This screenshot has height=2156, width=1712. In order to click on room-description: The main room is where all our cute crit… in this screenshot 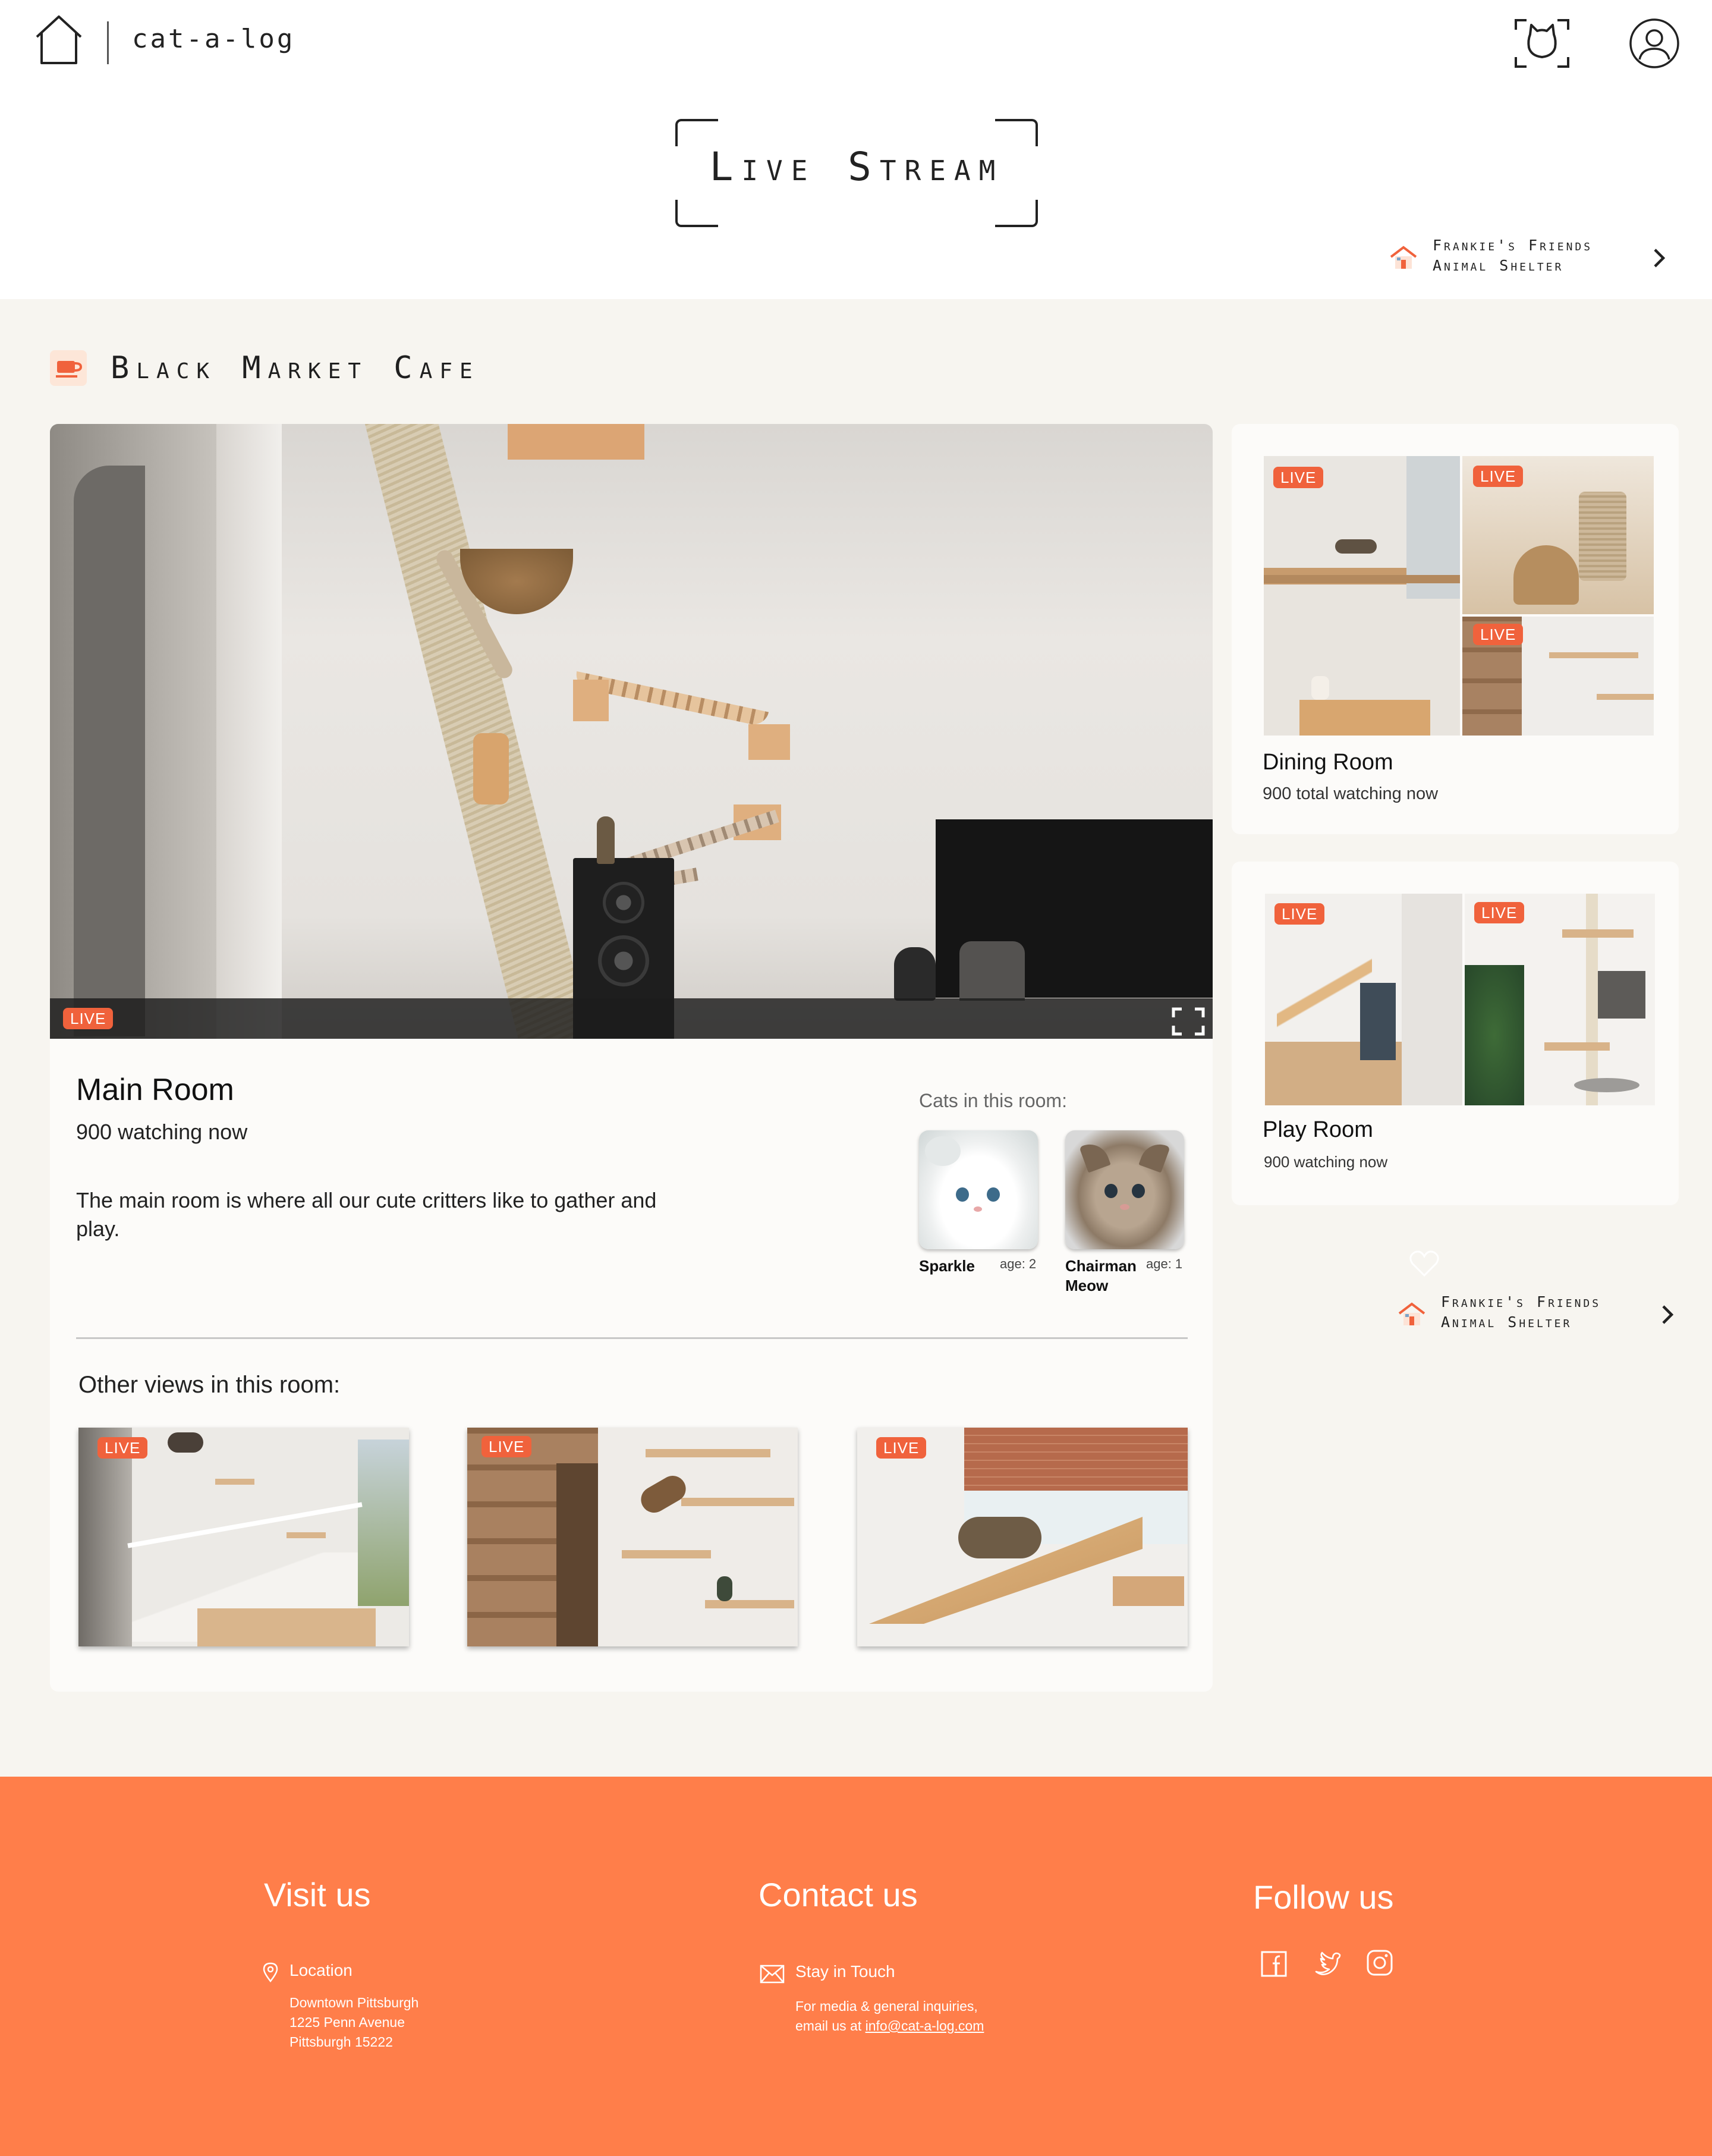, I will do `click(366, 1215)`.